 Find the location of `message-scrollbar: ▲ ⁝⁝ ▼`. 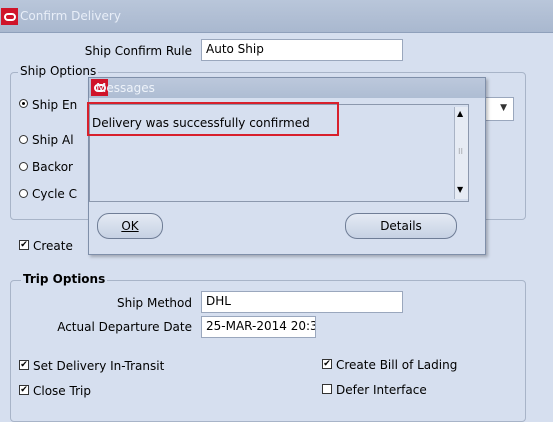

message-scrollbar: ▲ ⁝⁝ ▼ is located at coordinates (461, 153).